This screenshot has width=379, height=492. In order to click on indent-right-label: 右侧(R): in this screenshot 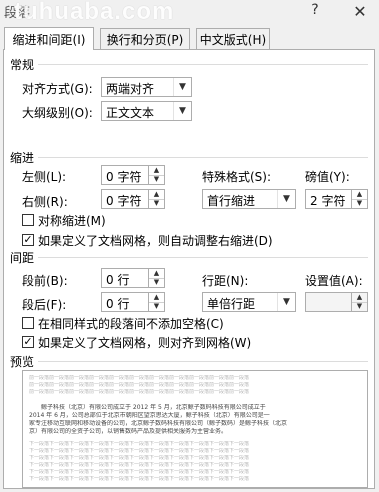, I will do `click(45, 202)`.